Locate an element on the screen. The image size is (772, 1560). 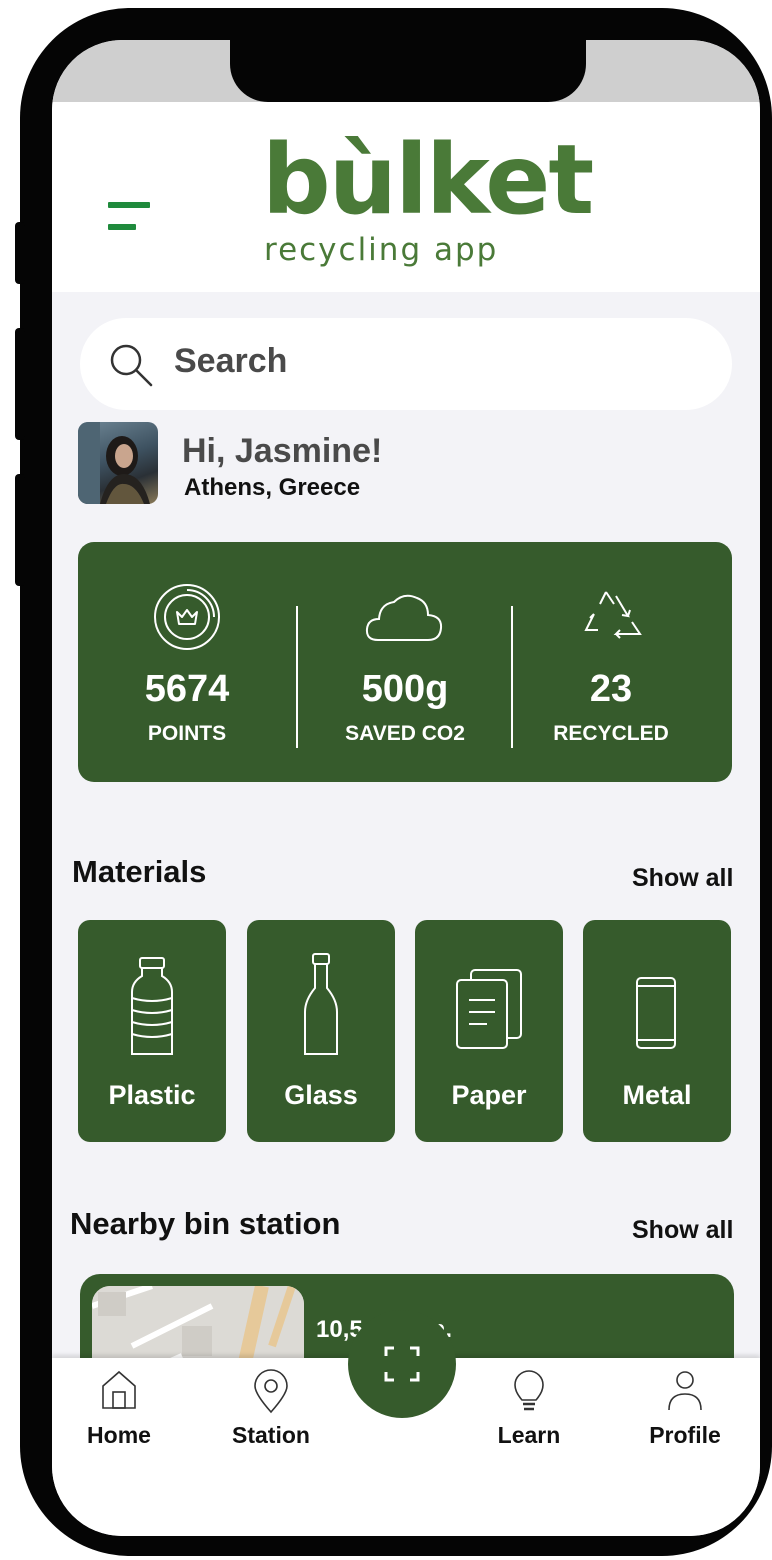
search-bar: Search is located at coordinates (406, 364).